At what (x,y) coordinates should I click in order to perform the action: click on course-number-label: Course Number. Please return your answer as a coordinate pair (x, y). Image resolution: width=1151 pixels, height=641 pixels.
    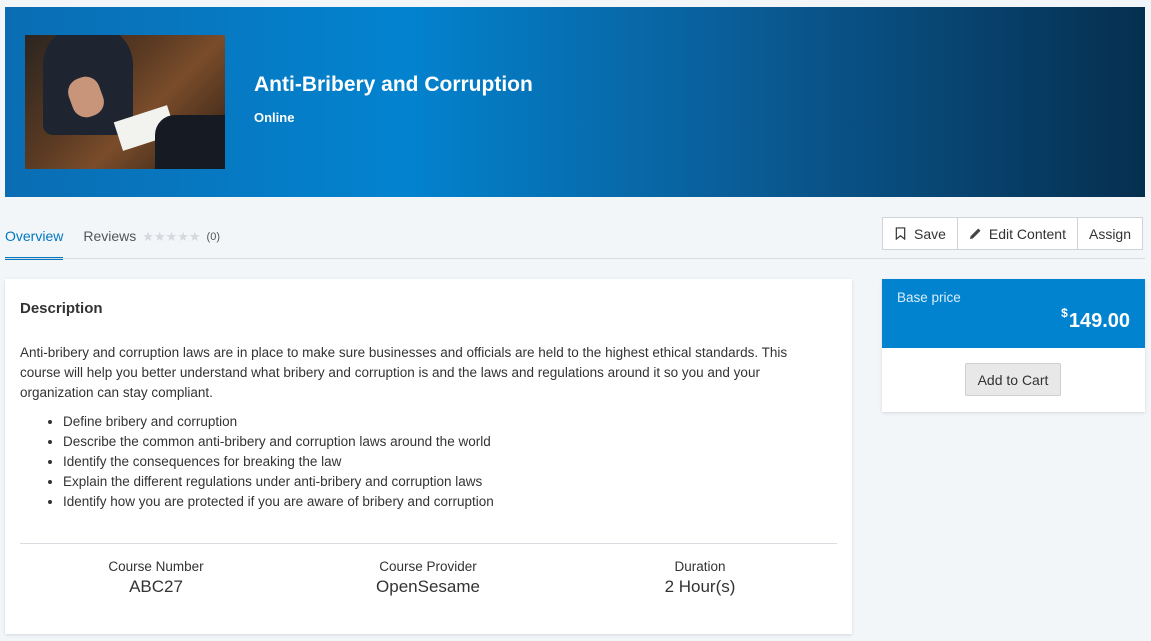
    Looking at the image, I should click on (156, 566).